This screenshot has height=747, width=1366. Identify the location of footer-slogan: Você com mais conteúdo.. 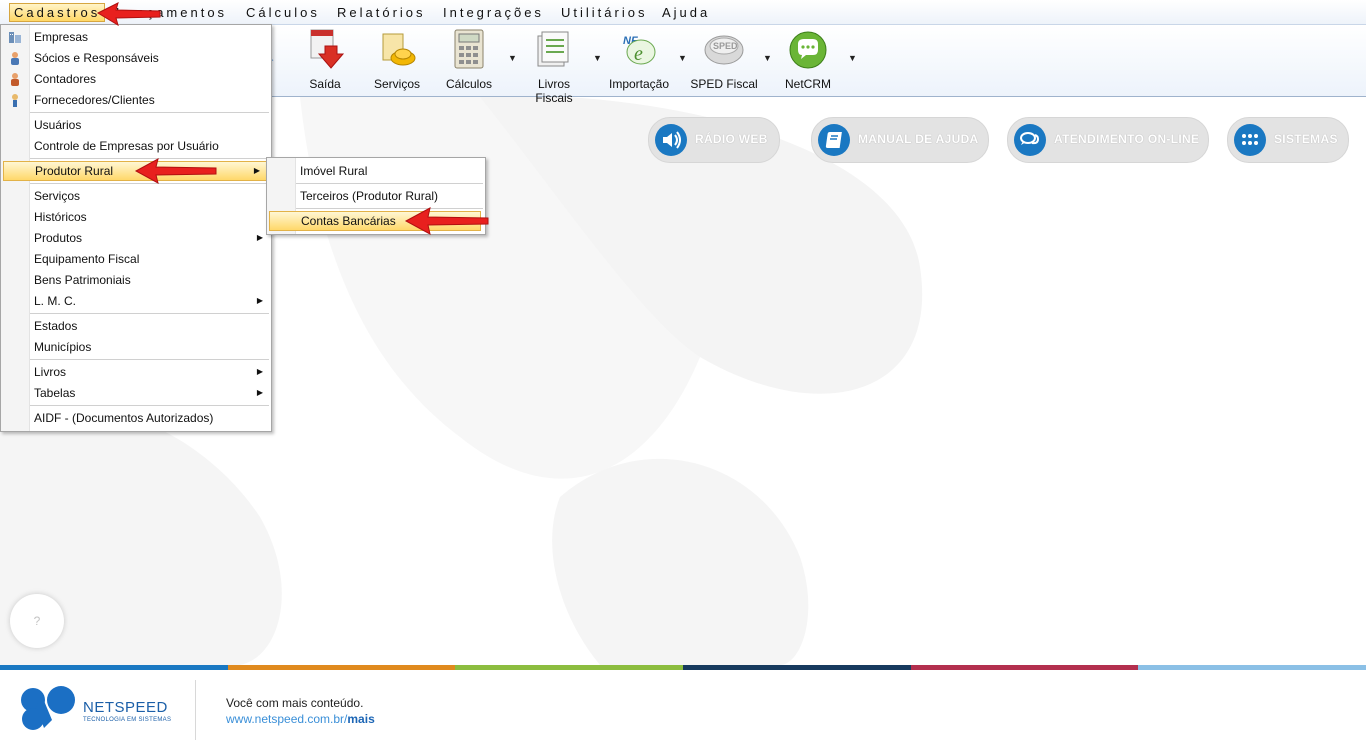
(295, 703).